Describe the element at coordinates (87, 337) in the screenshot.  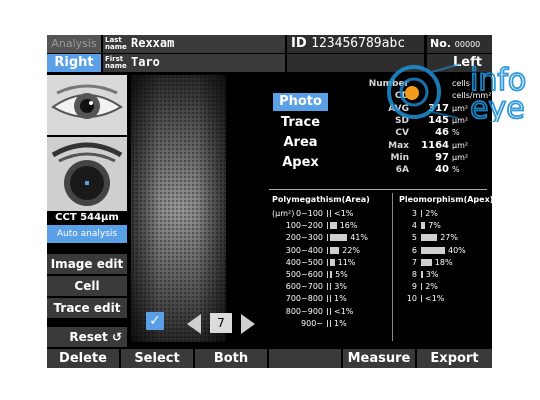
I see `reset-button: Reset ↺` at that location.